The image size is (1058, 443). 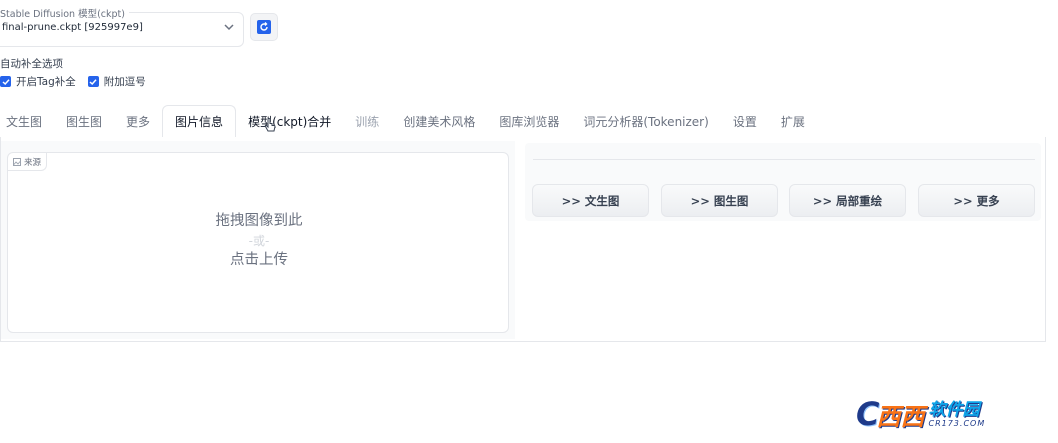 I want to click on watermark-logo: C 西西 软件园 CR173.COM, so click(x=949, y=414).